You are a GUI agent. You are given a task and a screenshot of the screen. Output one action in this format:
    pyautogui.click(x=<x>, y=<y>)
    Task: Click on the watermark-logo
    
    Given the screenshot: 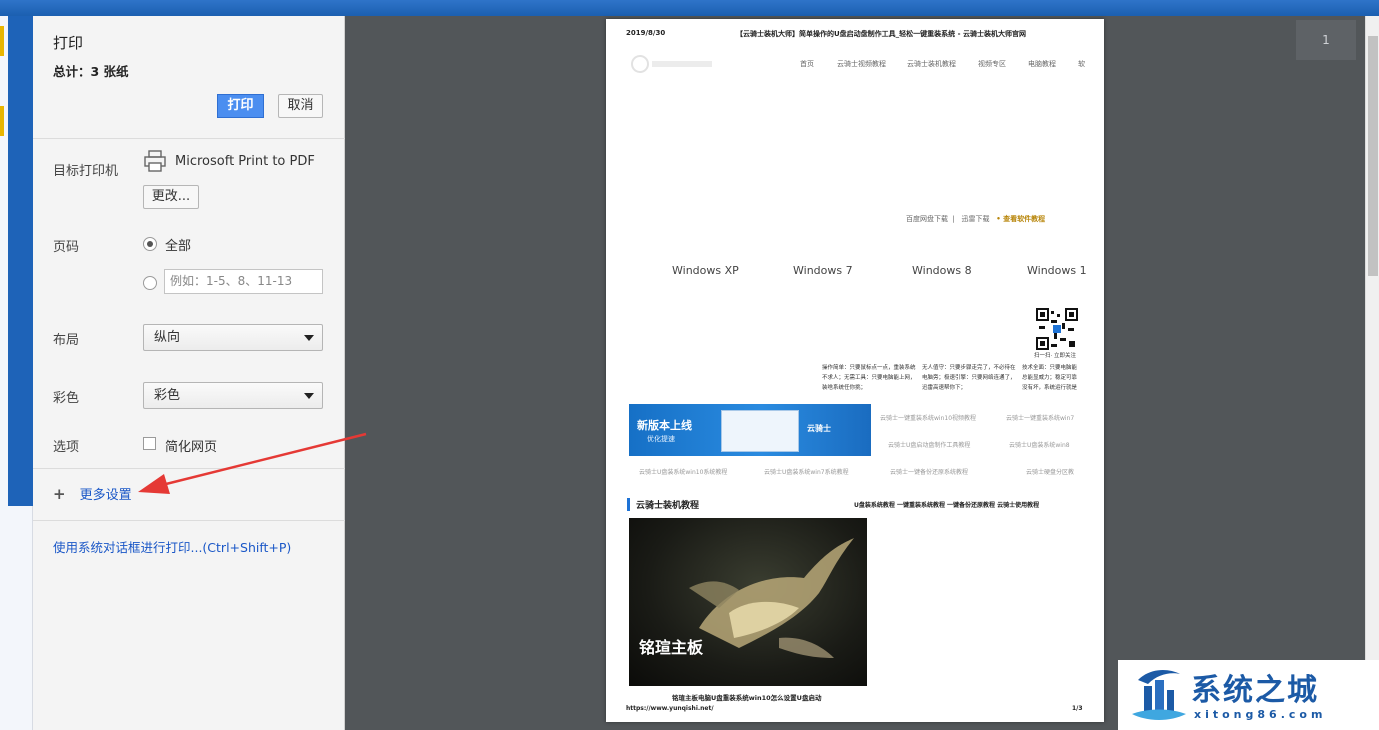 What is the action you would take?
    pyautogui.click(x=1159, y=695)
    